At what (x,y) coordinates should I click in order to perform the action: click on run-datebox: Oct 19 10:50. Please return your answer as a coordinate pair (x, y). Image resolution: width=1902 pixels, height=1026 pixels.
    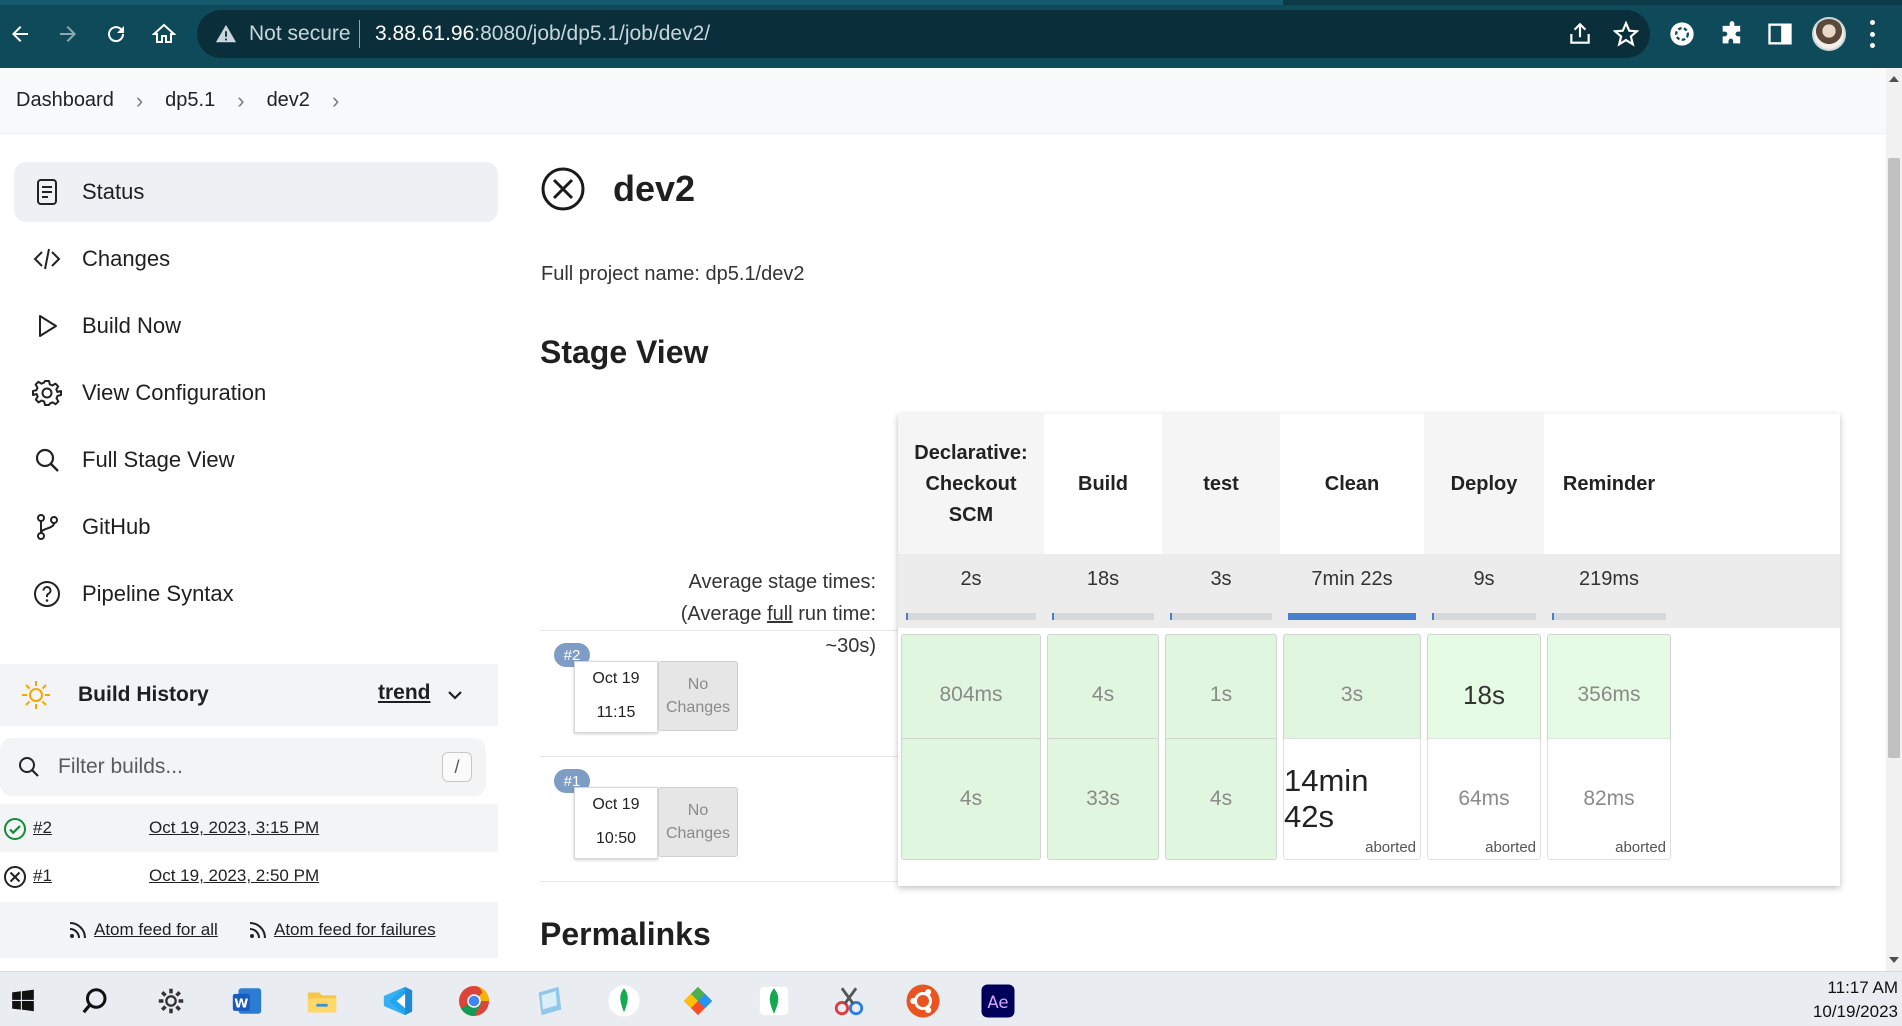
    Looking at the image, I should click on (616, 823).